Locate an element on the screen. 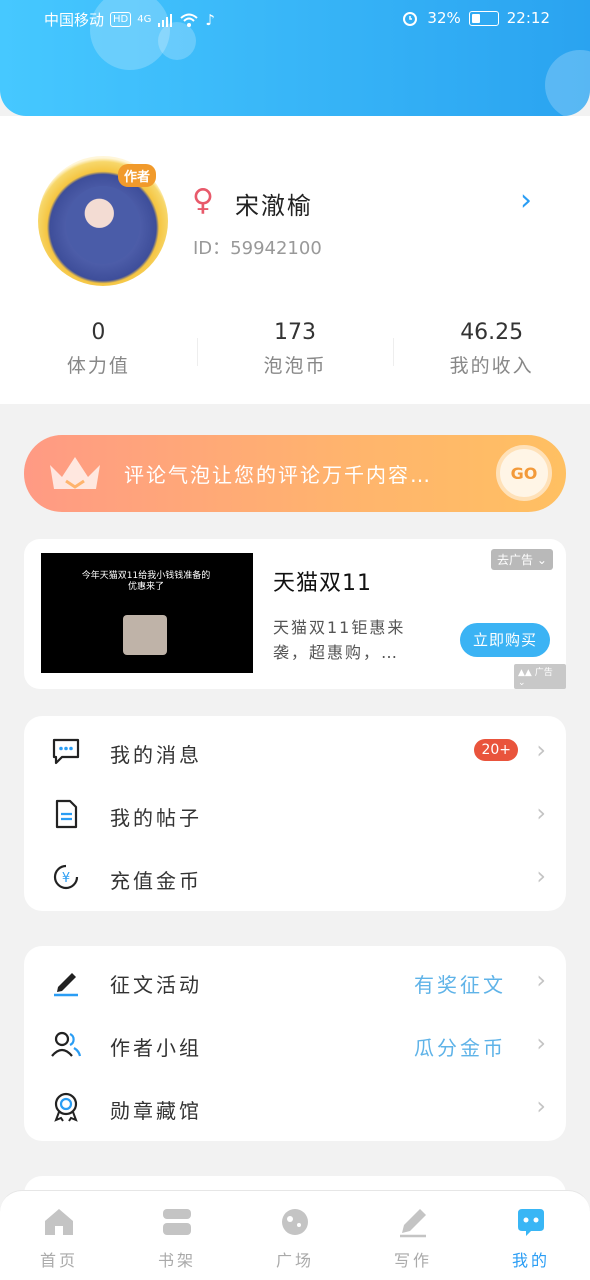  menu-item-author-group: 作者小组 瓜分金币 › is located at coordinates (295, 1043).